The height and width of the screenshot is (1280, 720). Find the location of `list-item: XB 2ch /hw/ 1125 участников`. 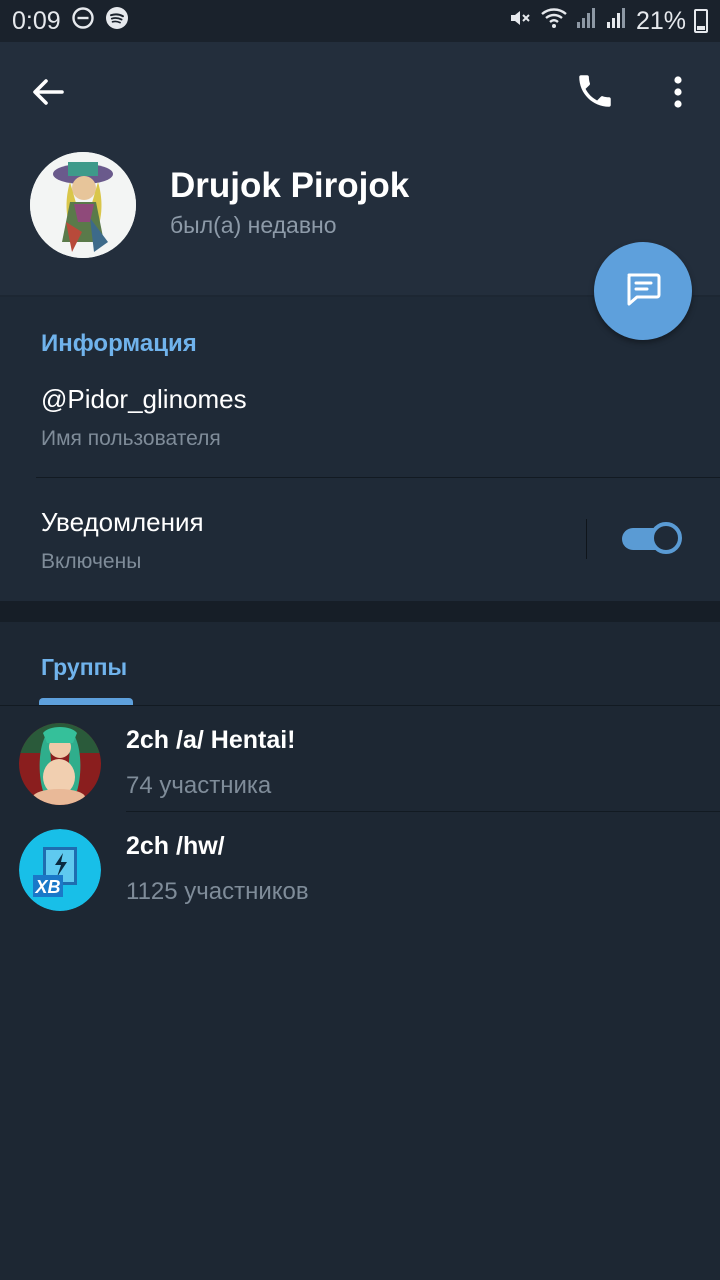

list-item: XB 2ch /hw/ 1125 участников is located at coordinates (360, 865).